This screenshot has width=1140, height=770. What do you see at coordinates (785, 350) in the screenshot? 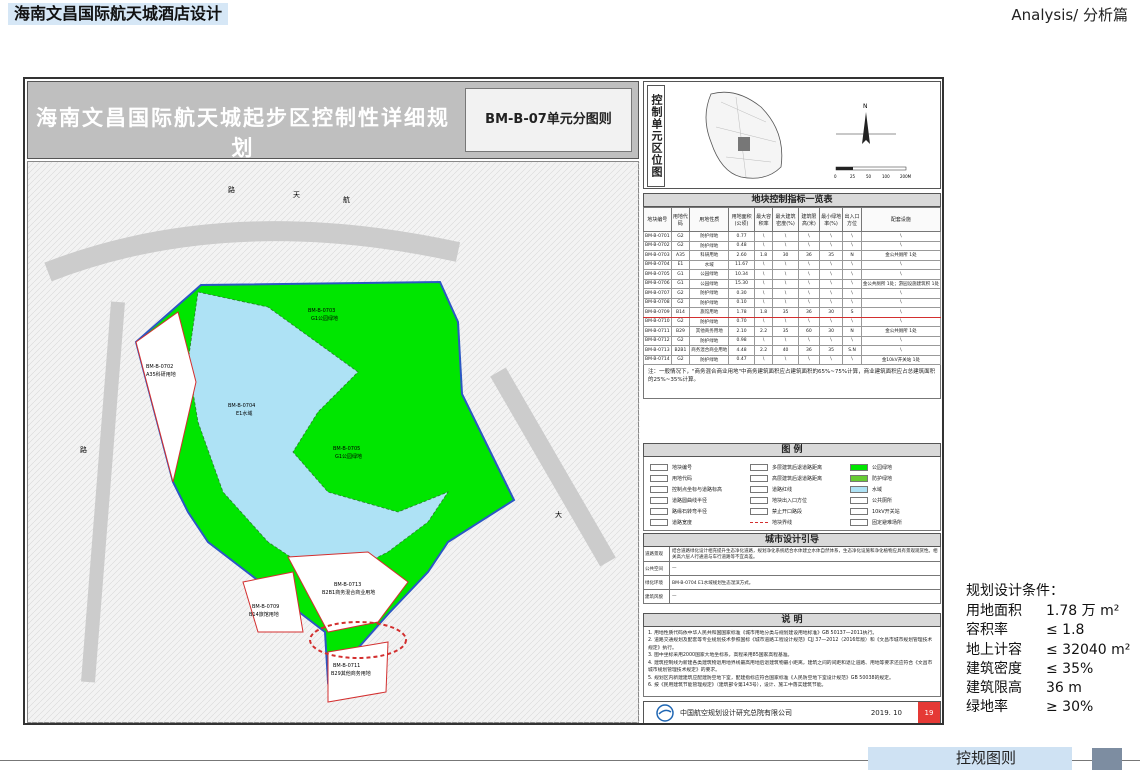
I see `indicator-cell: 40` at bounding box center [785, 350].